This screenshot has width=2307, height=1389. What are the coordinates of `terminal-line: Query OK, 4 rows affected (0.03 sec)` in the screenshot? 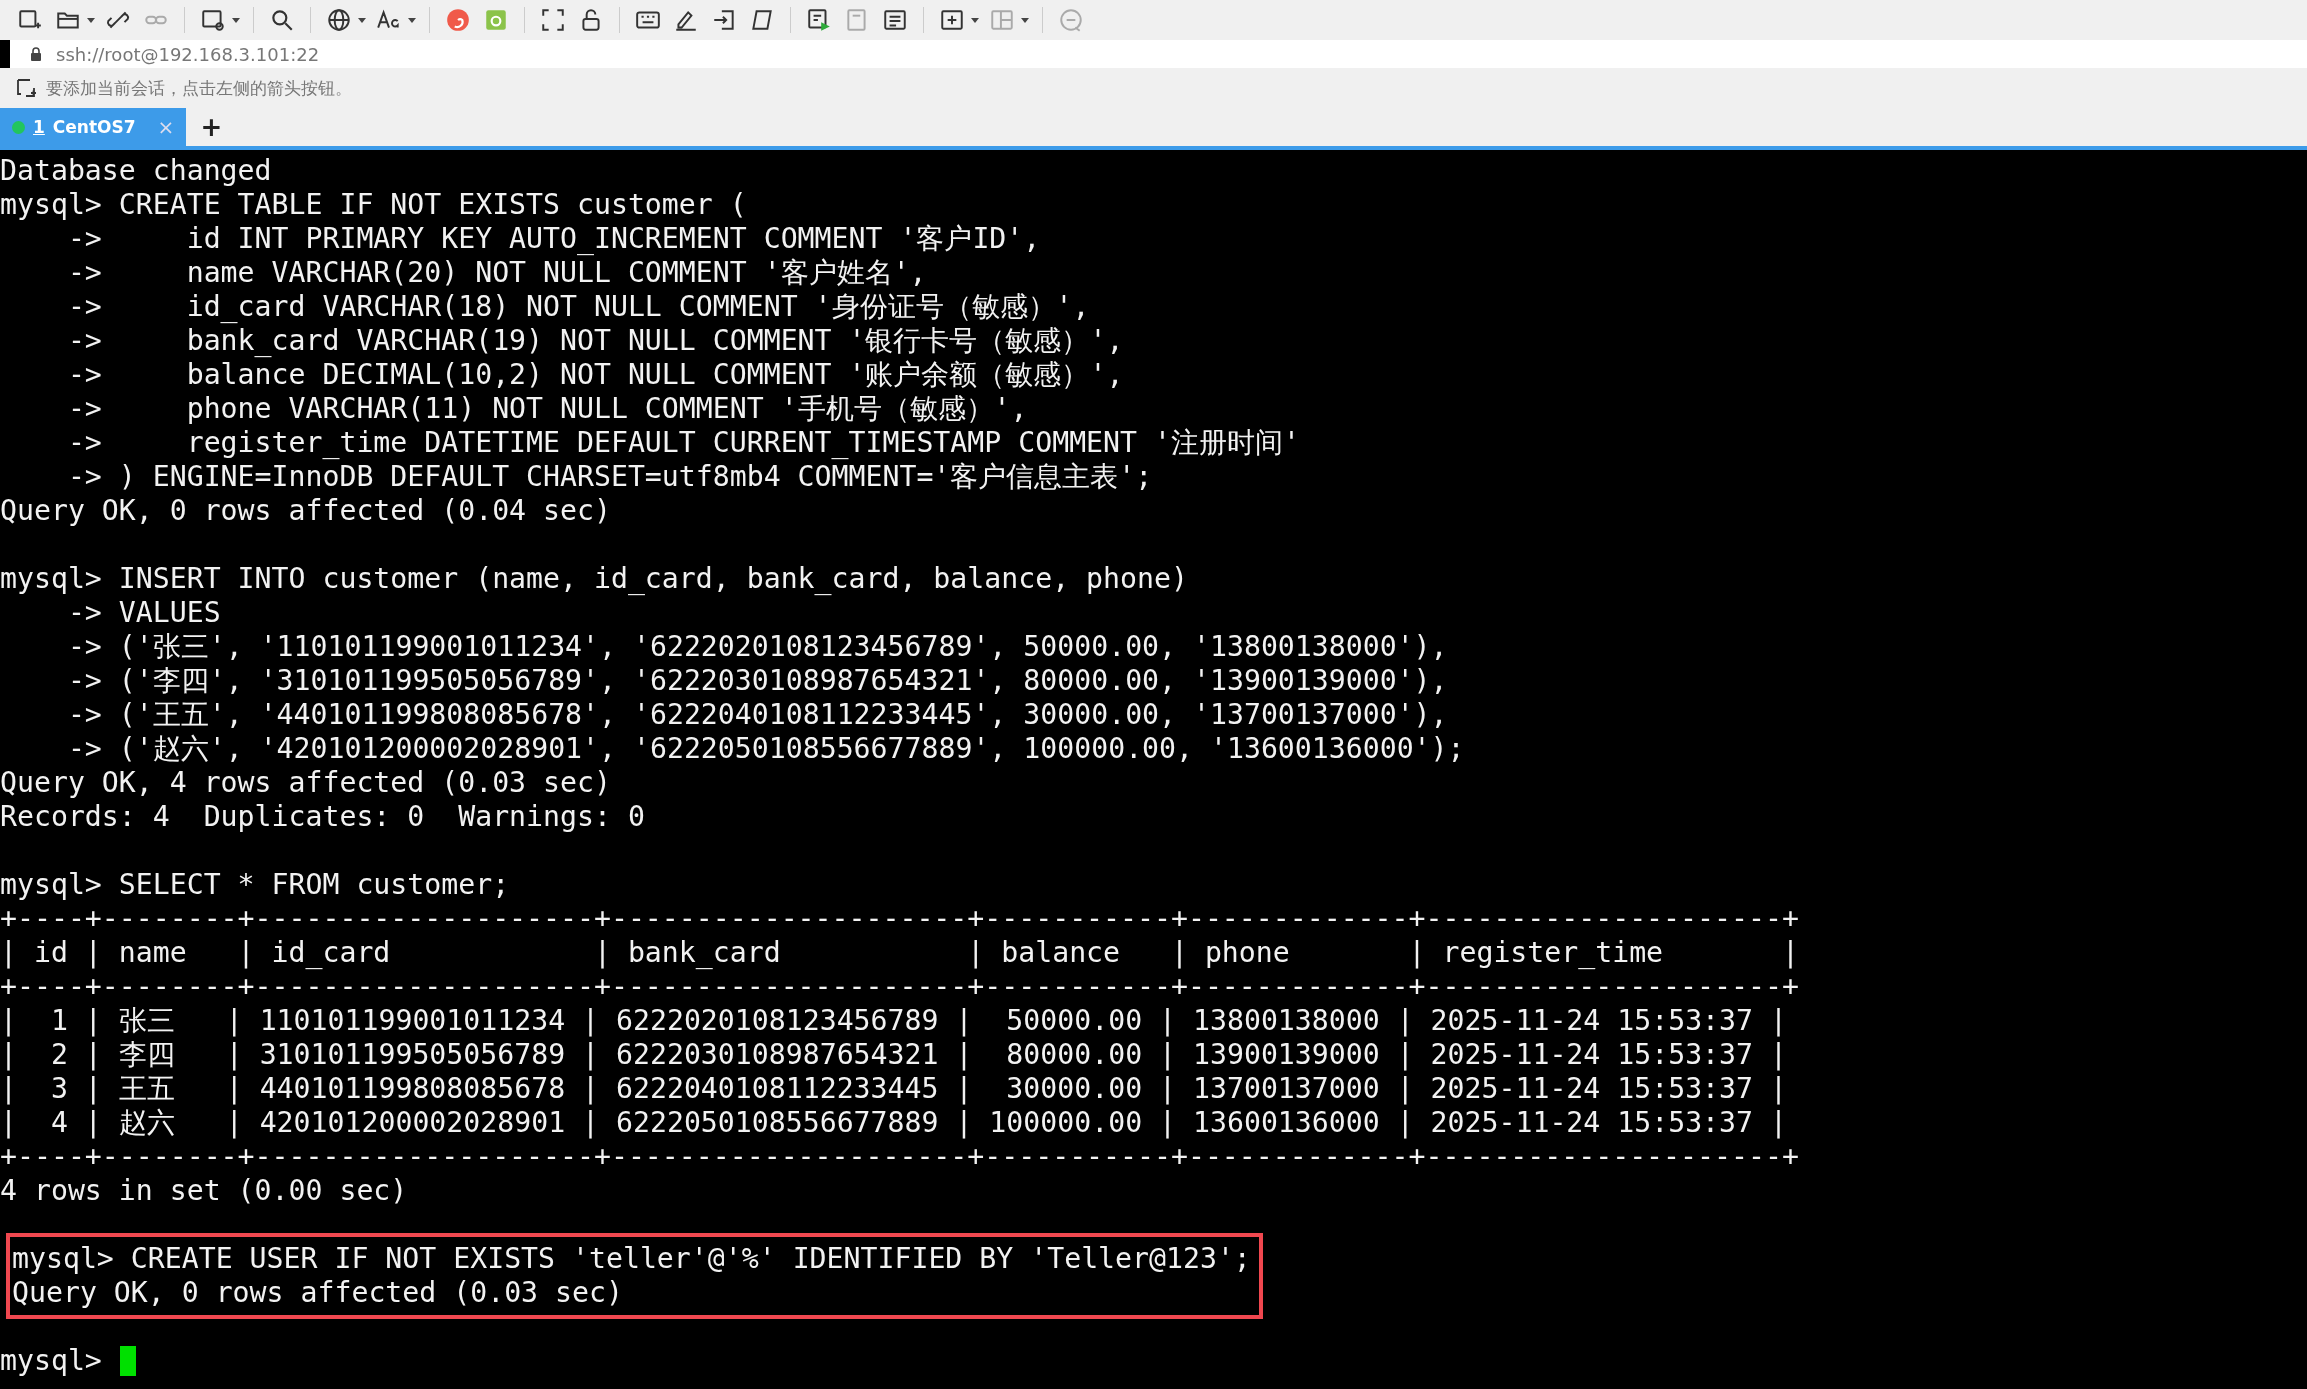 It's located at (305, 783).